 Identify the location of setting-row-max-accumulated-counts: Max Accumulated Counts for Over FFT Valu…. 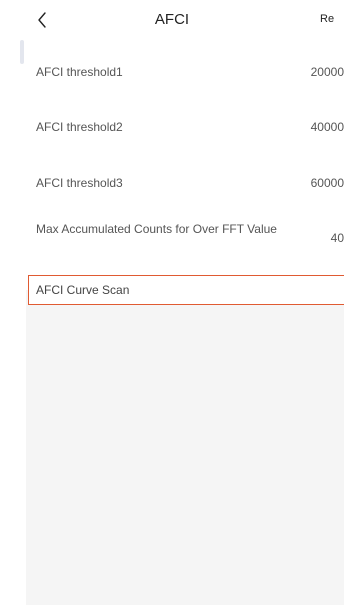
(185, 239).